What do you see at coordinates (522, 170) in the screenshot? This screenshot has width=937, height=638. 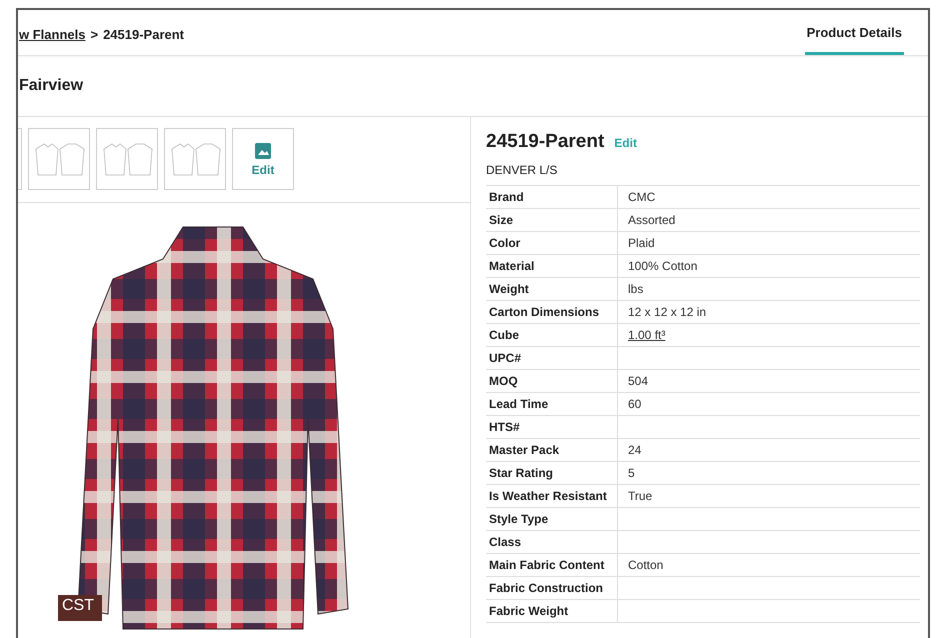 I see `product-subtitle: DENVER L/S` at bounding box center [522, 170].